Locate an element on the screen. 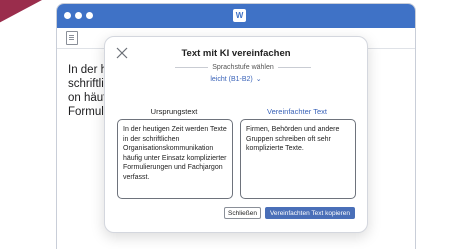  close-button: Schließen is located at coordinates (242, 213).